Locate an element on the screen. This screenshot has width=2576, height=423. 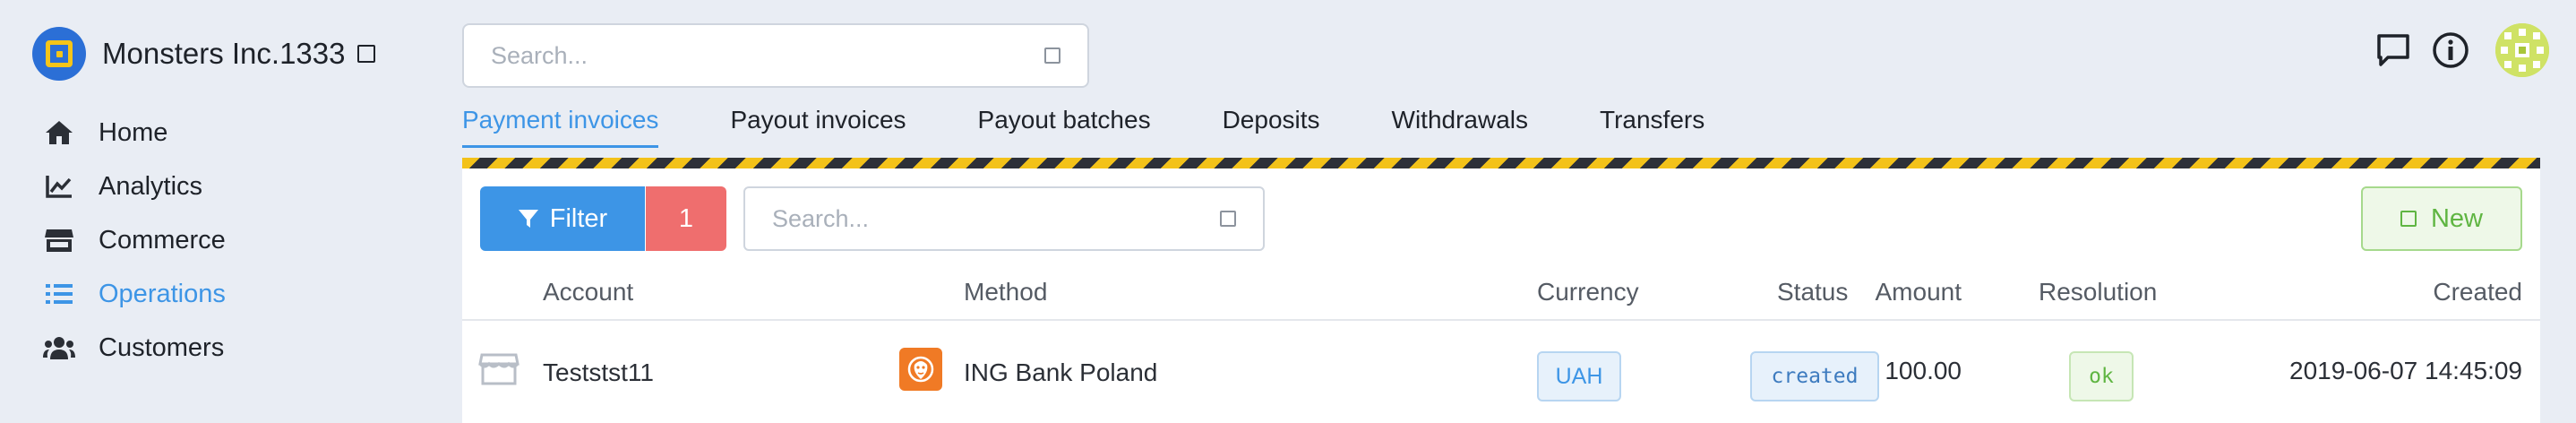
tab-withdrawals: Withdrawals is located at coordinates (1460, 127).